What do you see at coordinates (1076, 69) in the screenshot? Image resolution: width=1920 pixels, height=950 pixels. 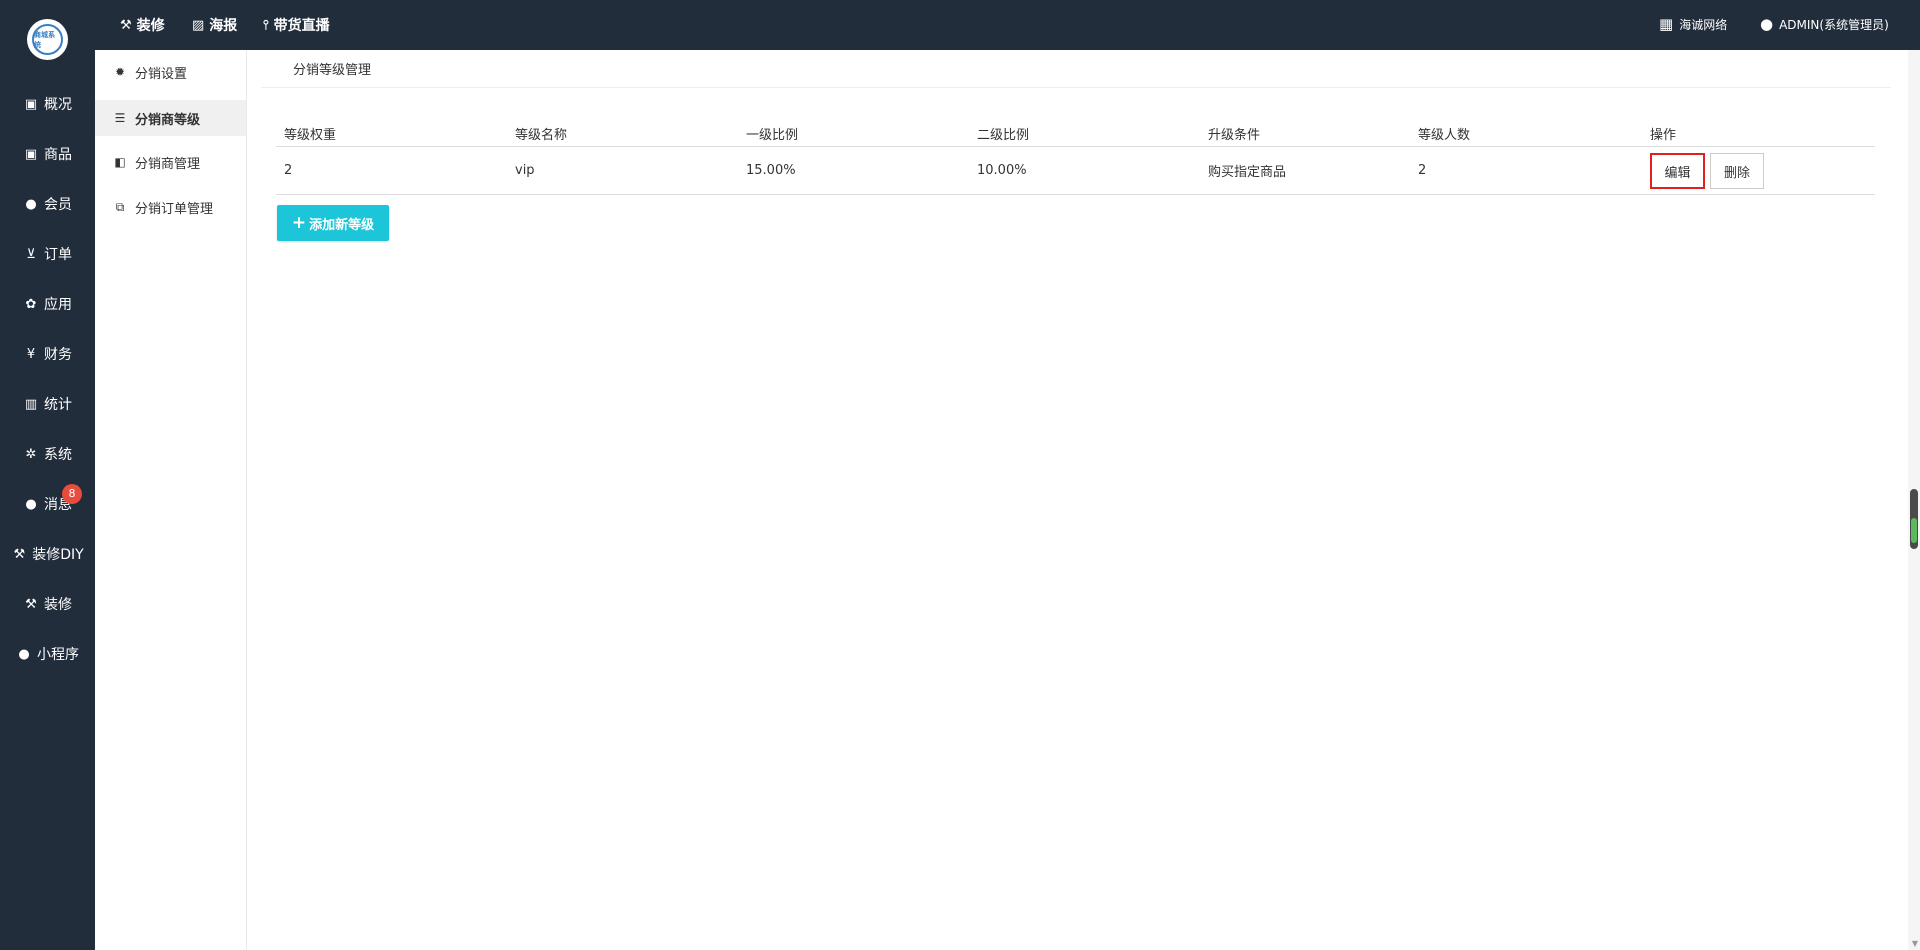 I see `page-title: 分销等级管理` at bounding box center [1076, 69].